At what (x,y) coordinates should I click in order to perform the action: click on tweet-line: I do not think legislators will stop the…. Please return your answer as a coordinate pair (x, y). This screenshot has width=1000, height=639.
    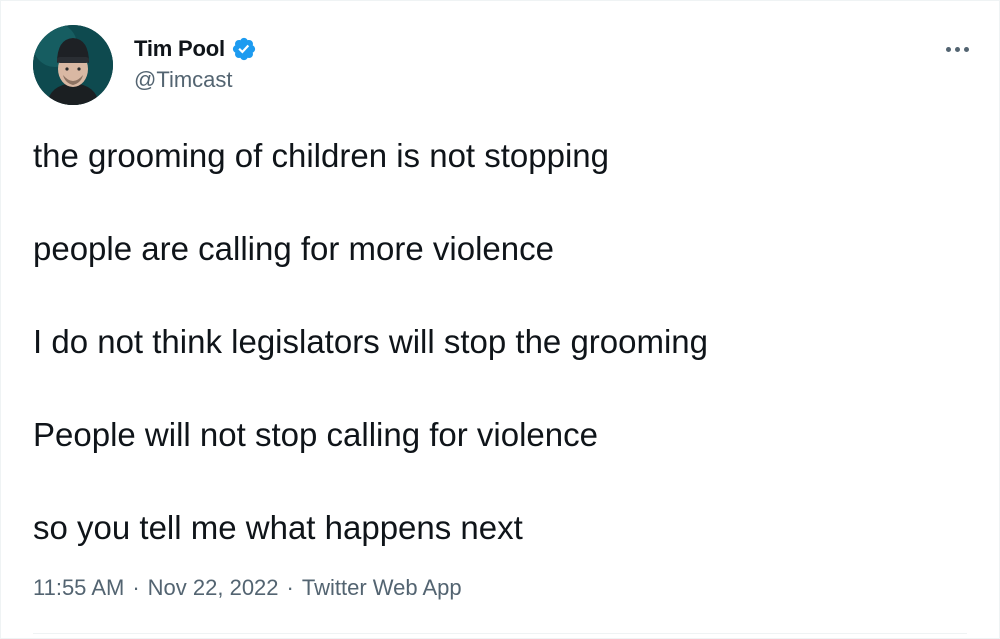
    Looking at the image, I should click on (371, 341).